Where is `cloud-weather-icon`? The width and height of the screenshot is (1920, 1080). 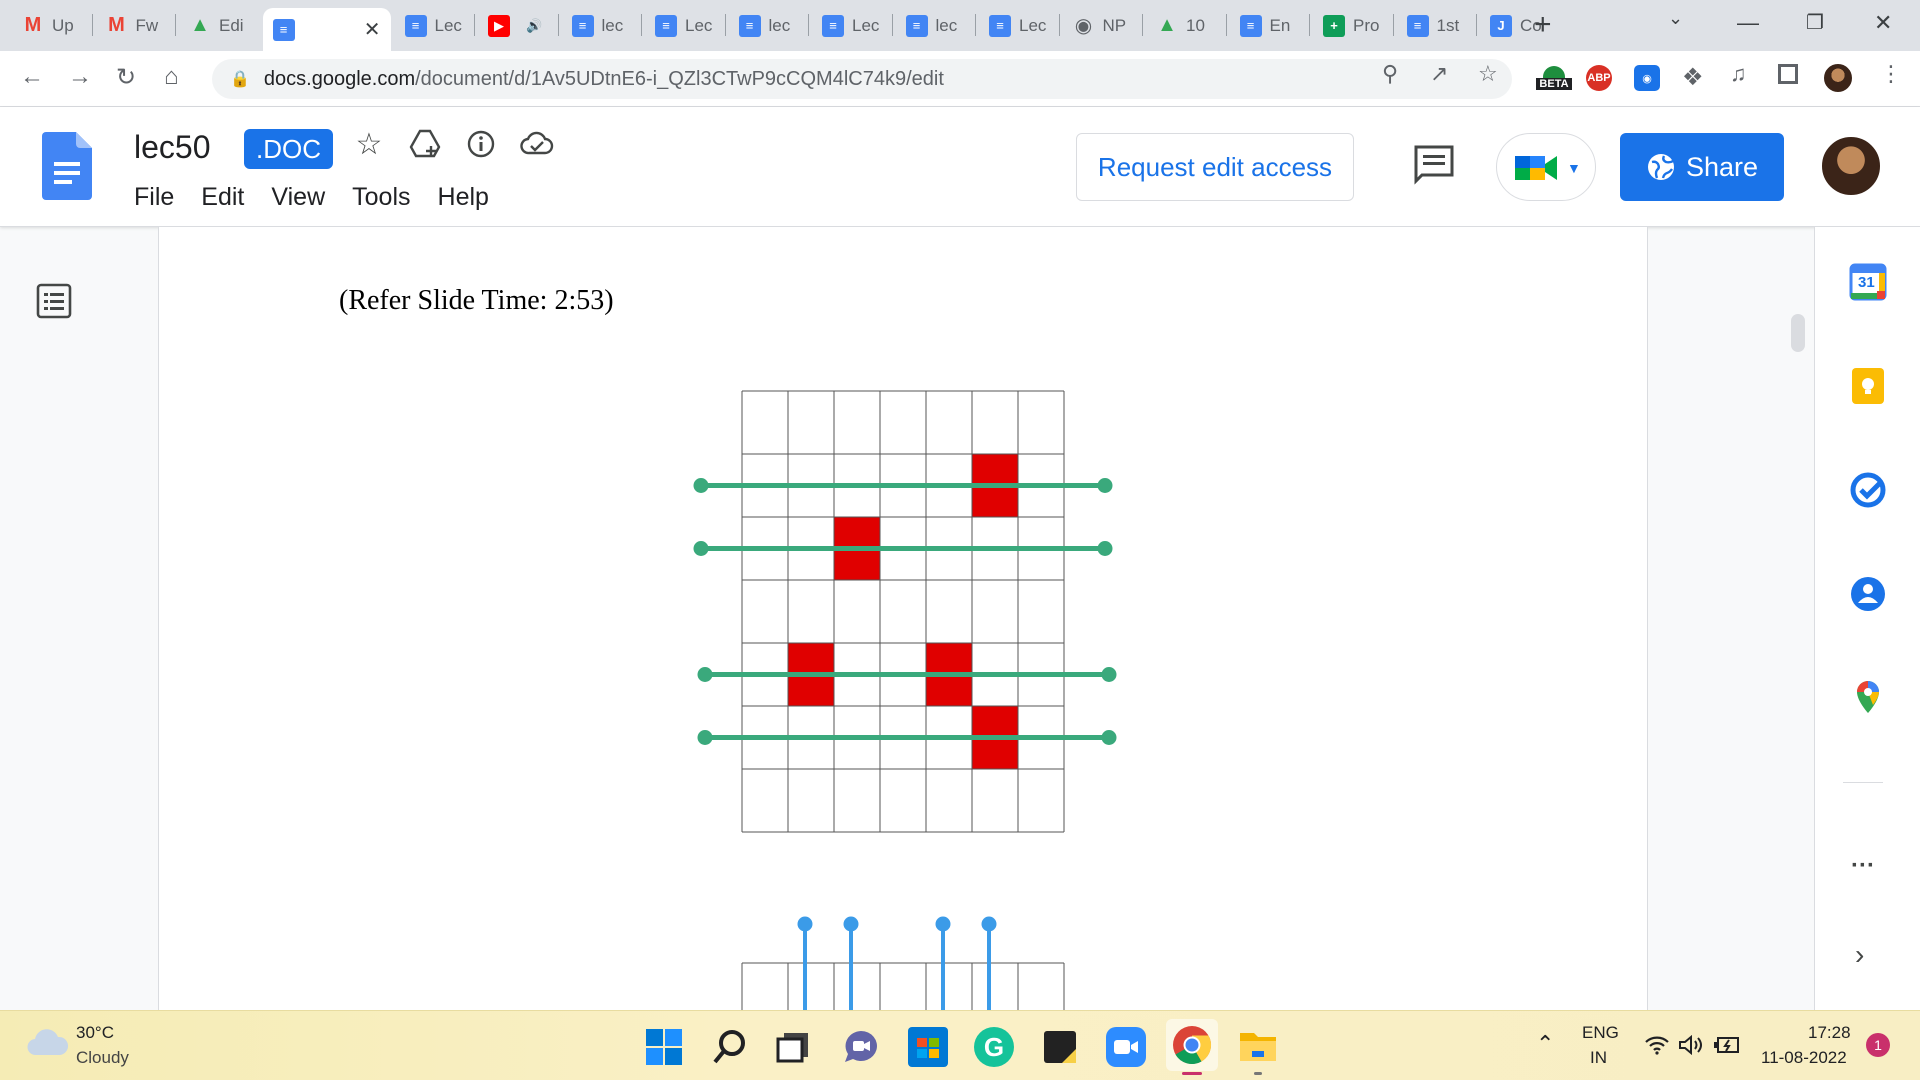
cloud-weather-icon is located at coordinates (48, 1043).